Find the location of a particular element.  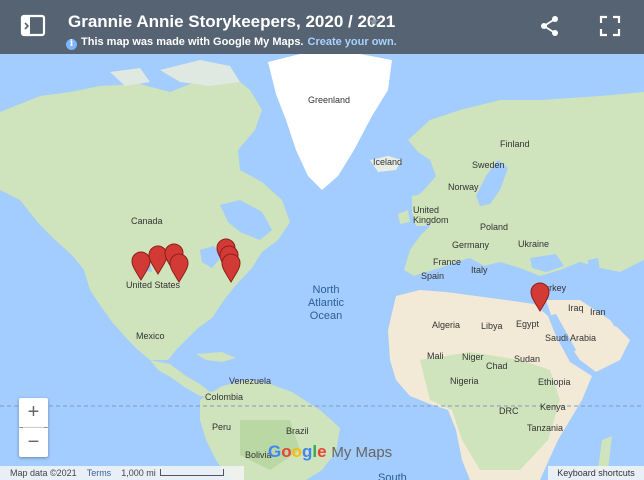

map-attribution: Map data ©2021 Terms 1,000 mi is located at coordinates (122, 473).